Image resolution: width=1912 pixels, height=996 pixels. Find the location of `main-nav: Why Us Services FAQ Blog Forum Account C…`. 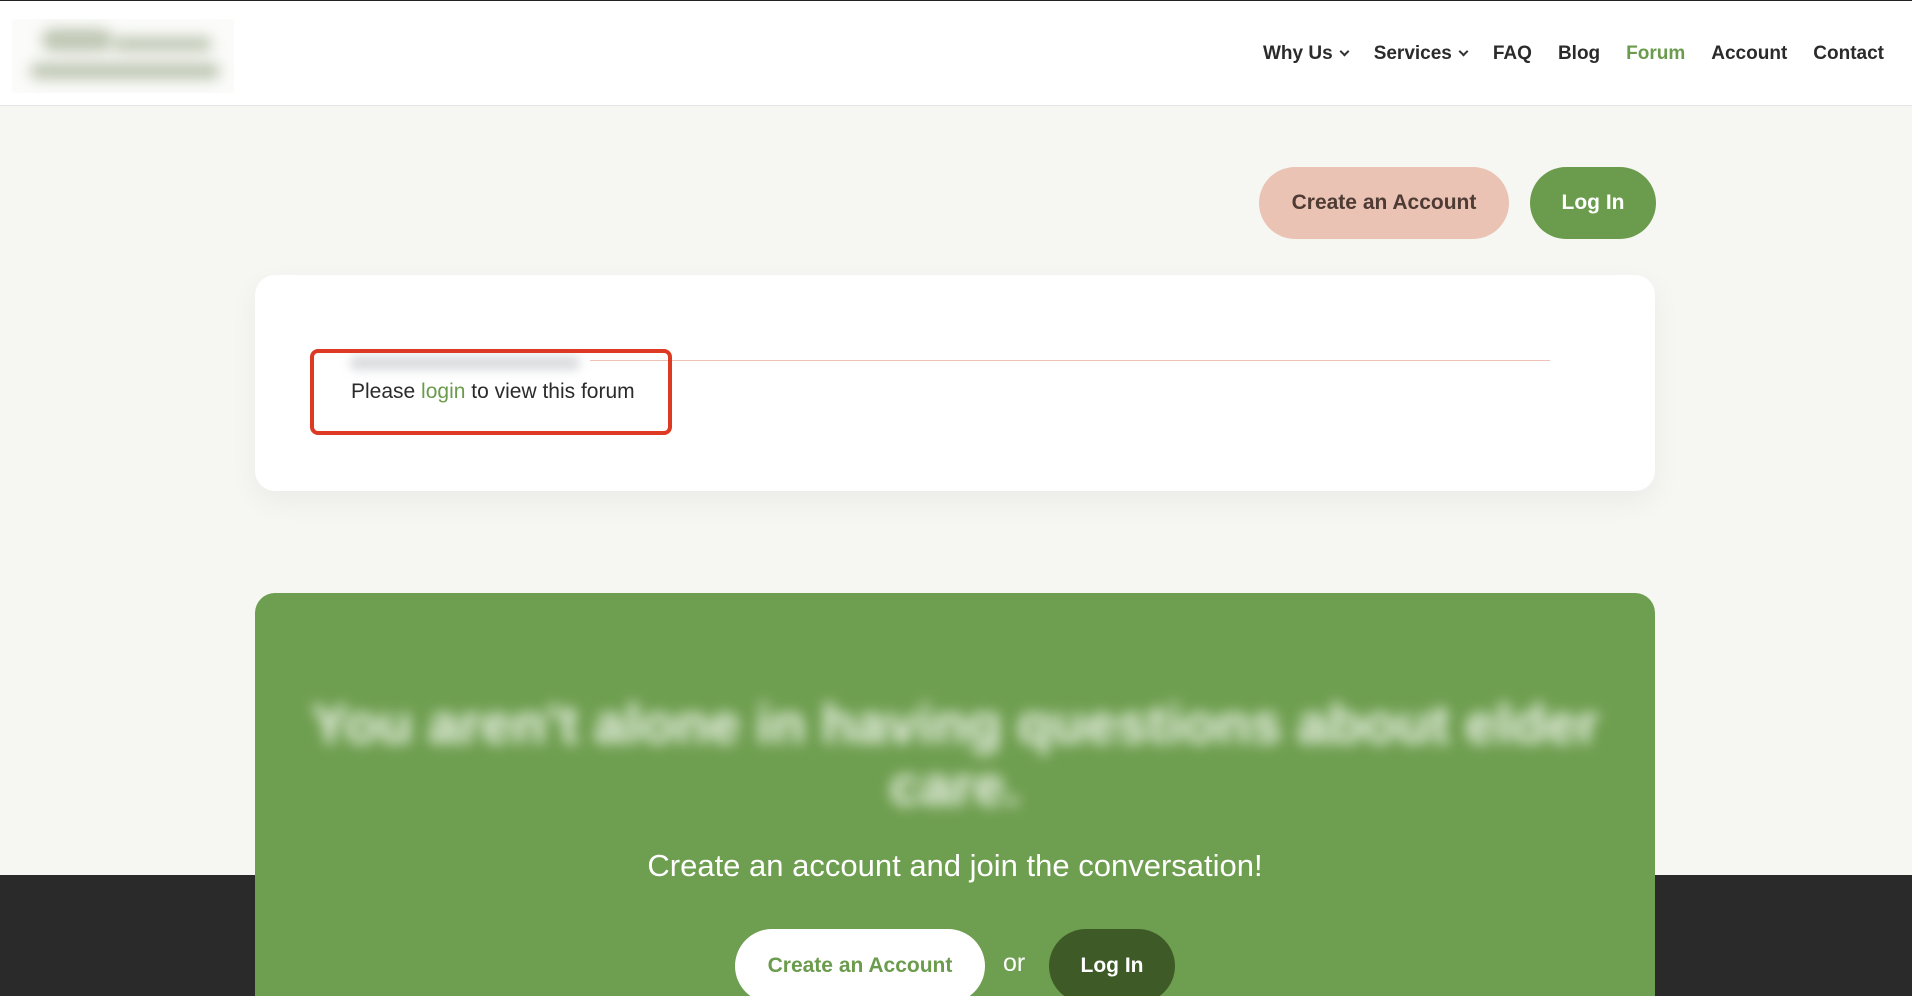

main-nav: Why Us Services FAQ Blog Forum Account C… is located at coordinates (1560, 54).